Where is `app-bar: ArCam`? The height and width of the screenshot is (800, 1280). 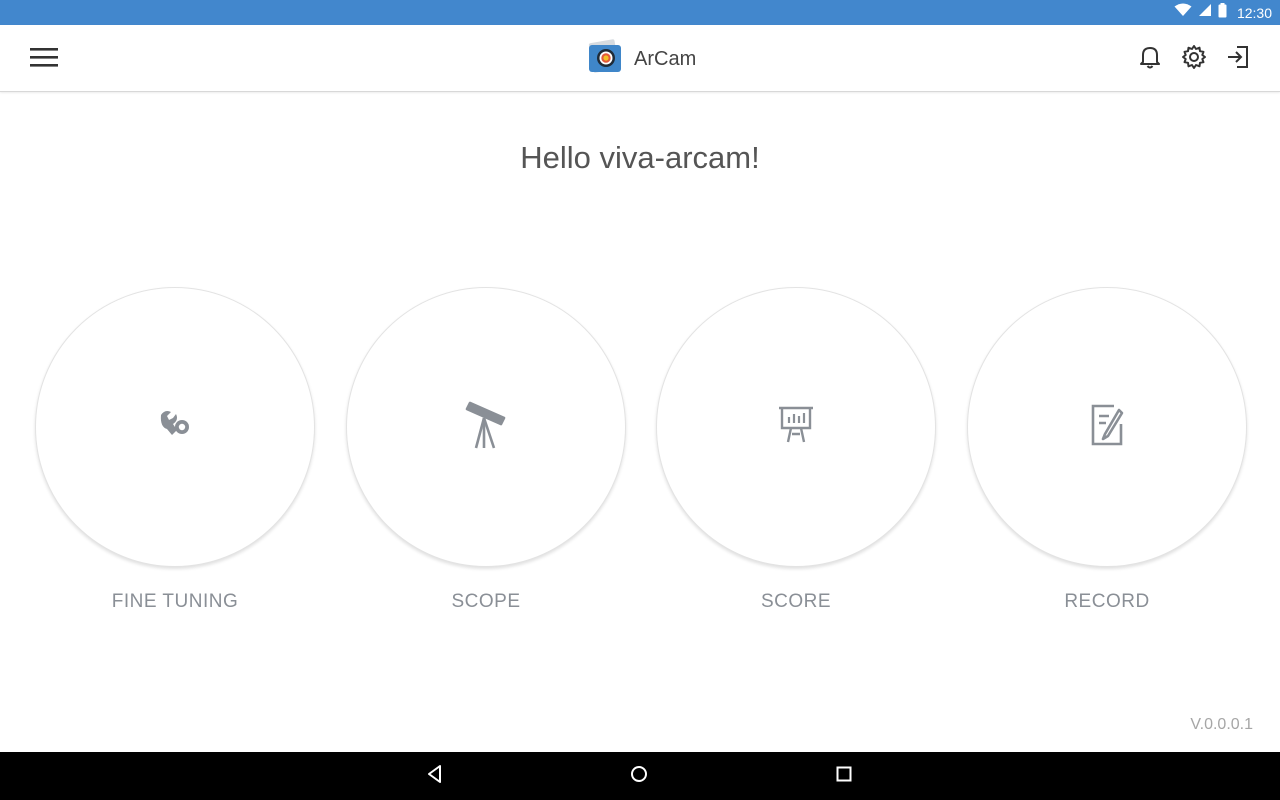 app-bar: ArCam is located at coordinates (640, 58).